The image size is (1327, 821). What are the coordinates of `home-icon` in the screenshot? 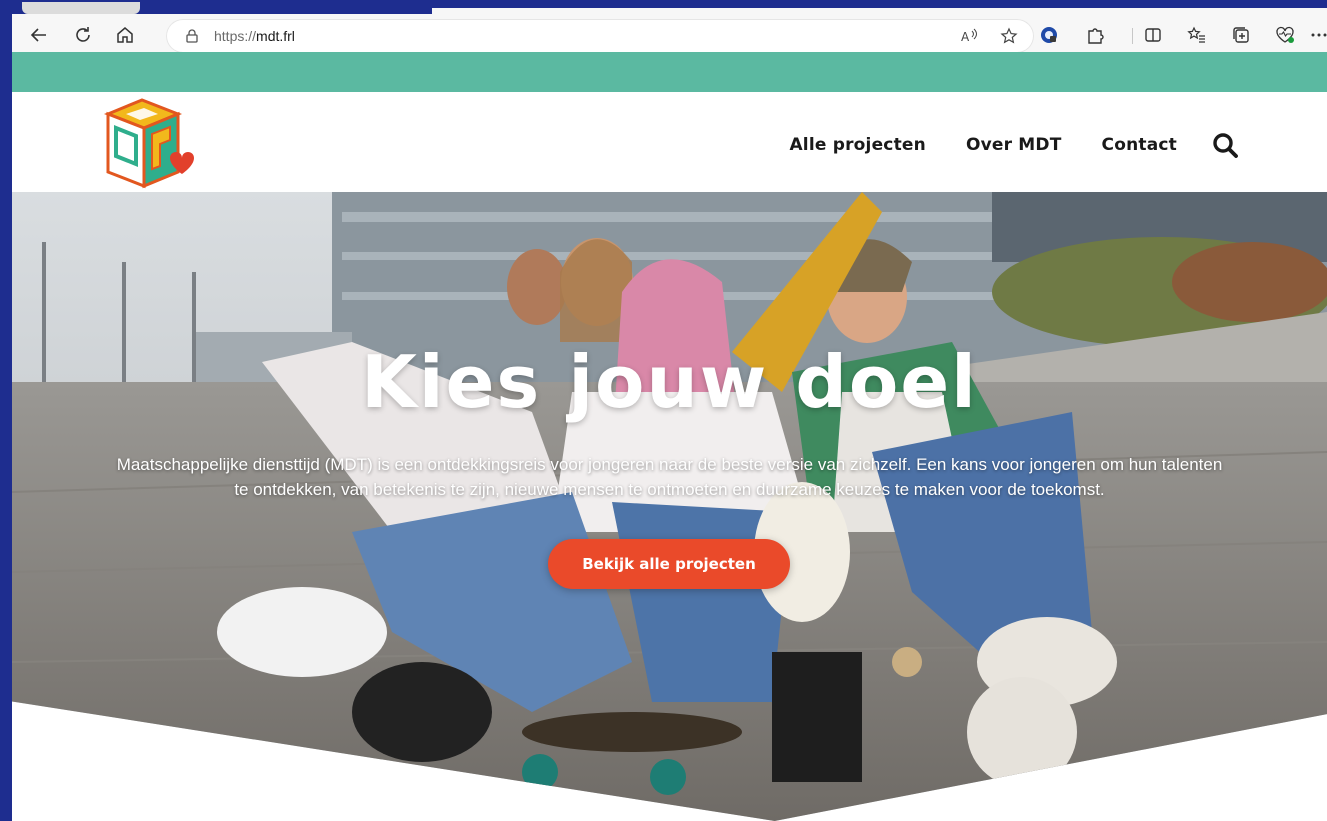 It's located at (125, 35).